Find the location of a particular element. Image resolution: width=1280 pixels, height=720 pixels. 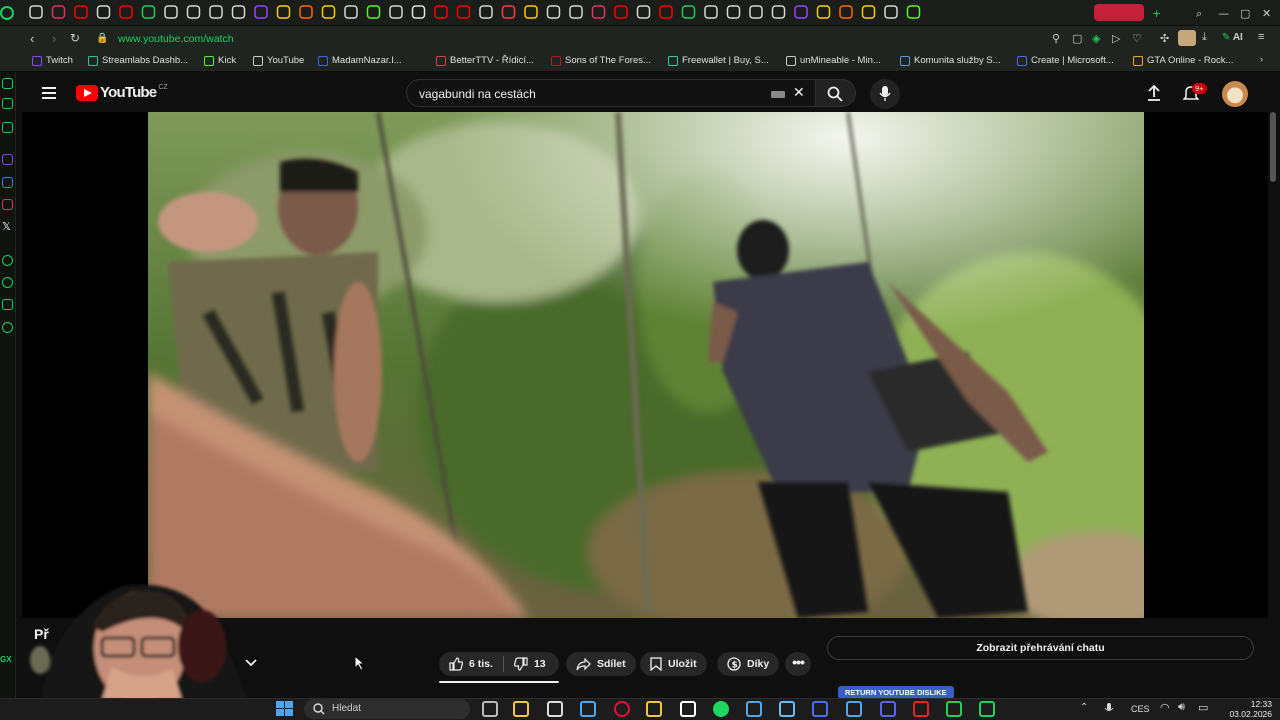

play-icon: ▷ is located at coordinates (1116, 38).